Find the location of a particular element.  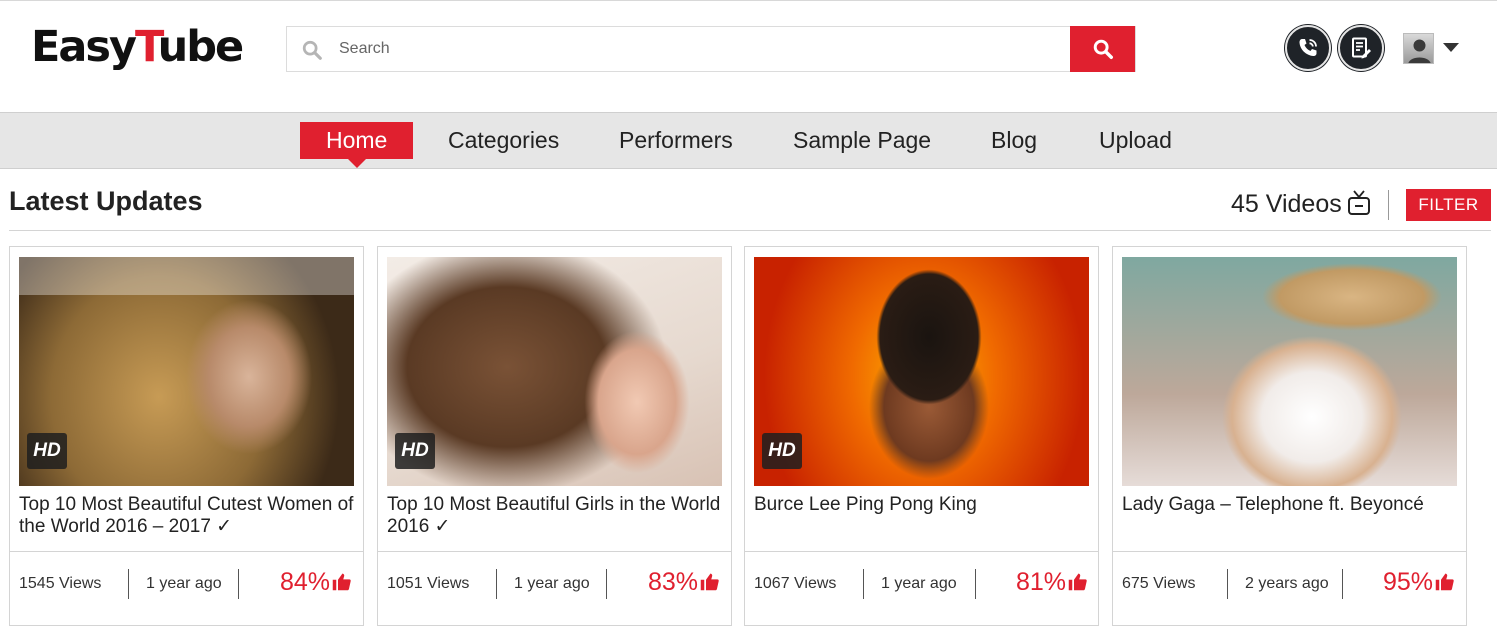

contact-call-button is located at coordinates (1308, 48).